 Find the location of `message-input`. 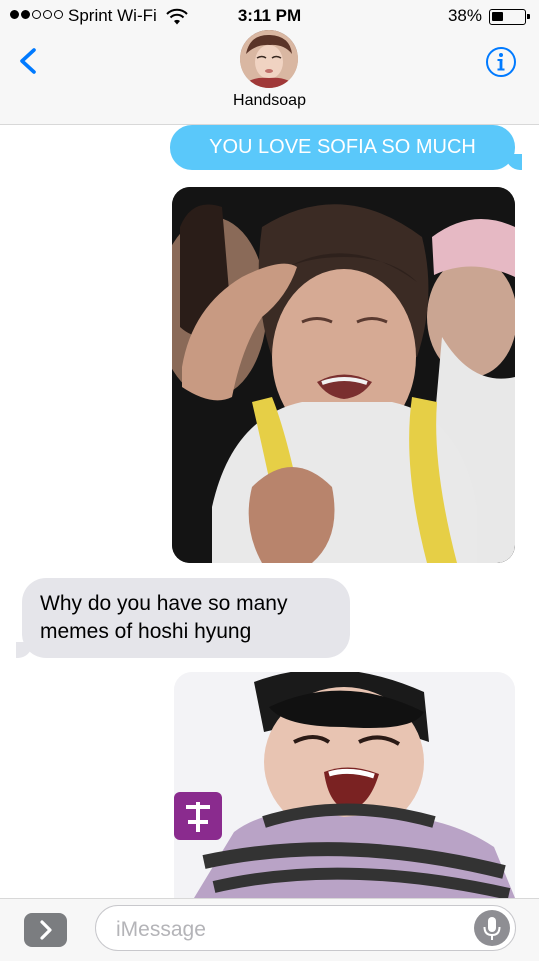

message-input is located at coordinates (286, 930).